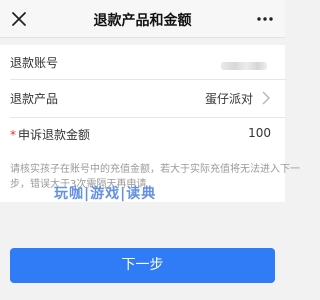 The image size is (320, 300). I want to click on more-dots-icon, so click(265, 19).